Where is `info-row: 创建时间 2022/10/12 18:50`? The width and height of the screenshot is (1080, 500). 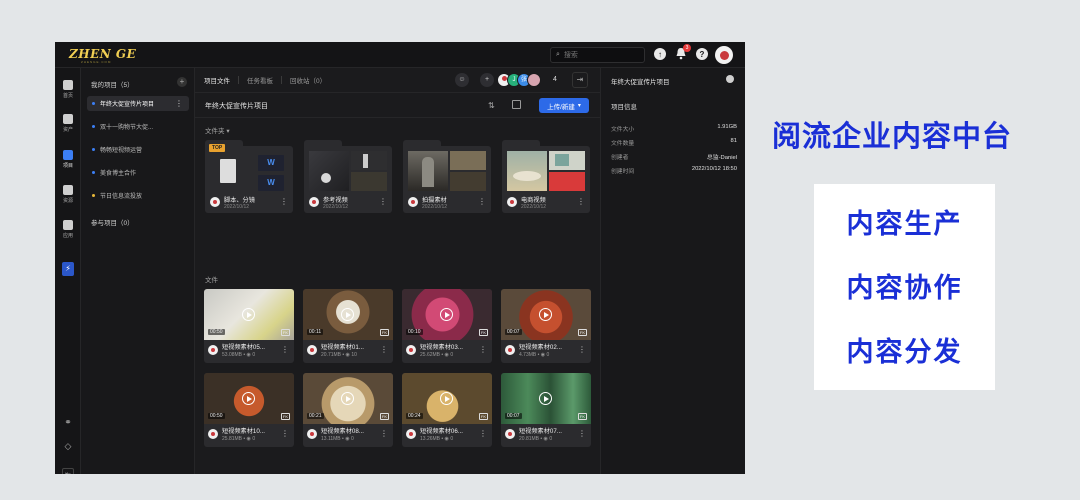
info-row: 创建时间 2022/10/12 18:50 is located at coordinates (674, 170).